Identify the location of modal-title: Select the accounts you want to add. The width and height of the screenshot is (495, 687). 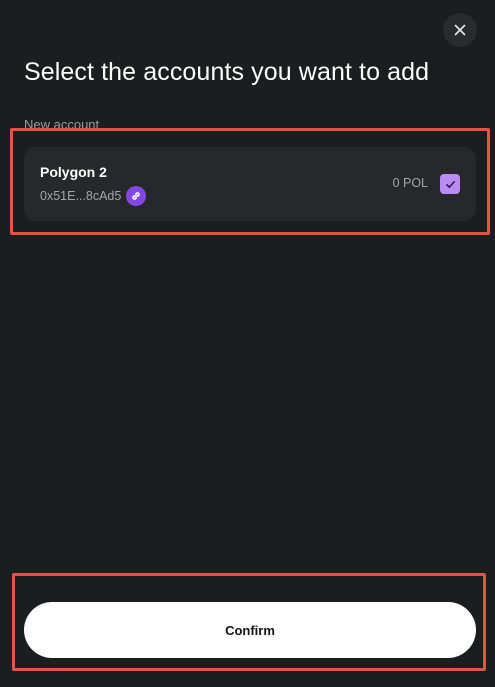
(227, 72).